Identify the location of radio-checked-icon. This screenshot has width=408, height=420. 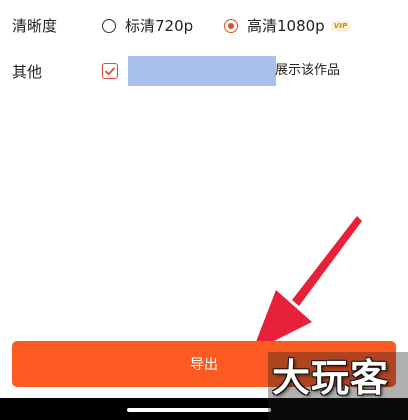
(231, 26).